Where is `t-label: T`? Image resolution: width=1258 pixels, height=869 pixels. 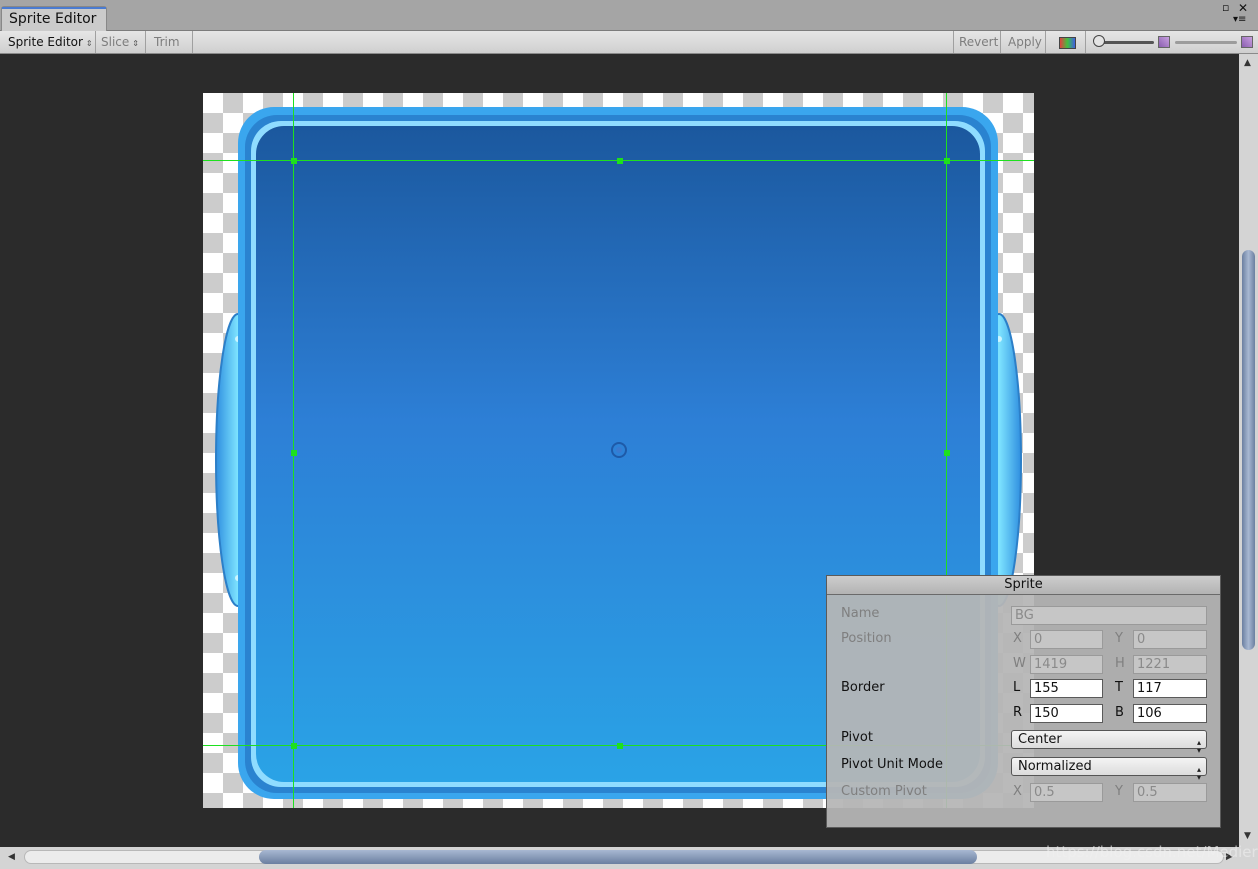 t-label: T is located at coordinates (1119, 687).